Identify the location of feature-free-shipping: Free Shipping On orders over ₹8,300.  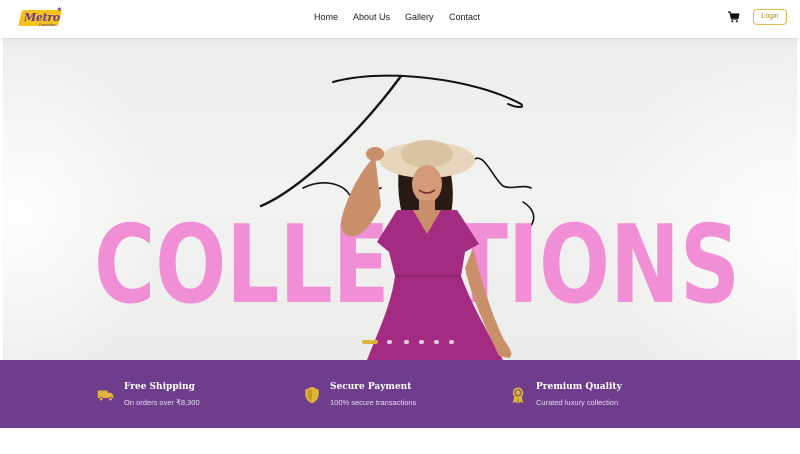
(187, 394).